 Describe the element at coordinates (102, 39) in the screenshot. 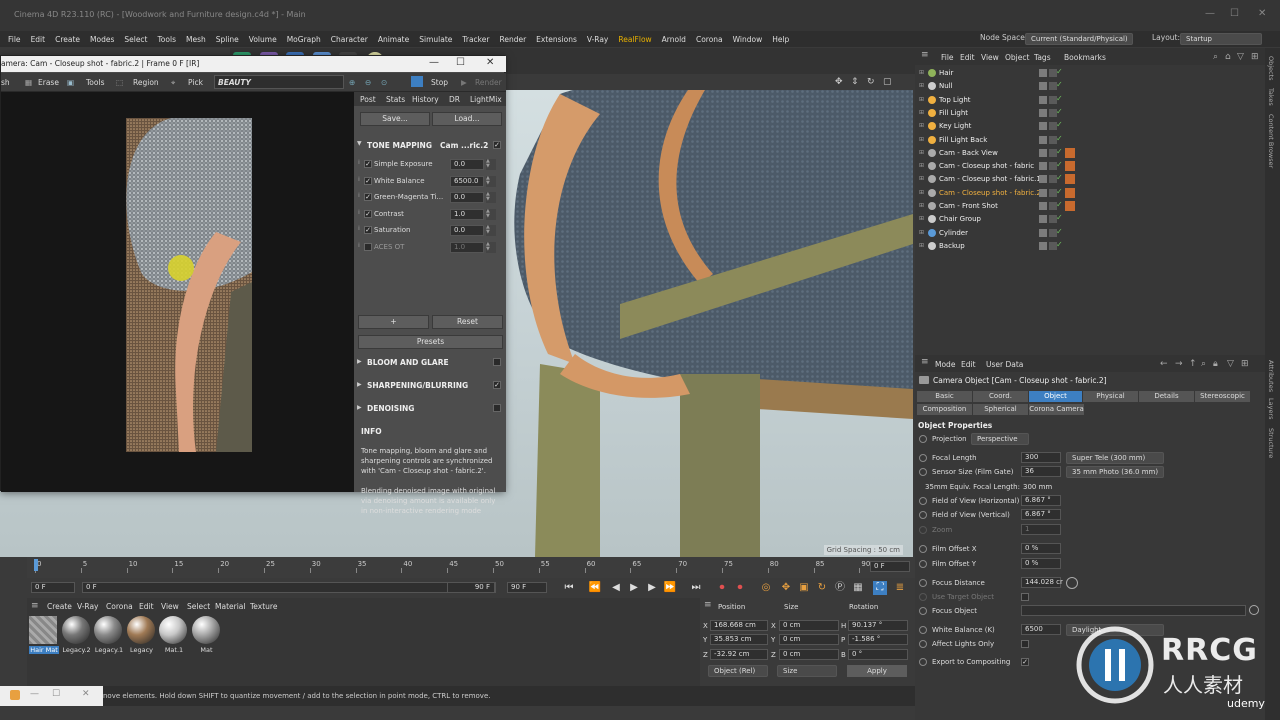

I see `menu-modes: Modes` at that location.